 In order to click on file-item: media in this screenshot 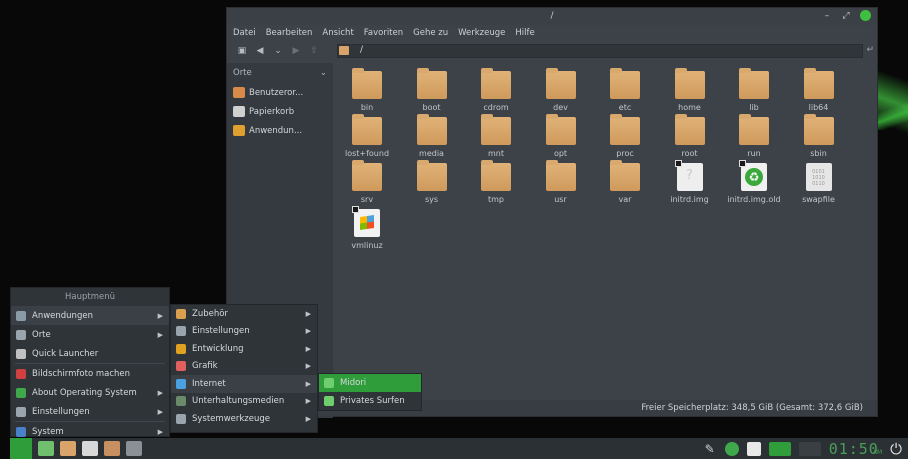, I will do `click(432, 136)`.